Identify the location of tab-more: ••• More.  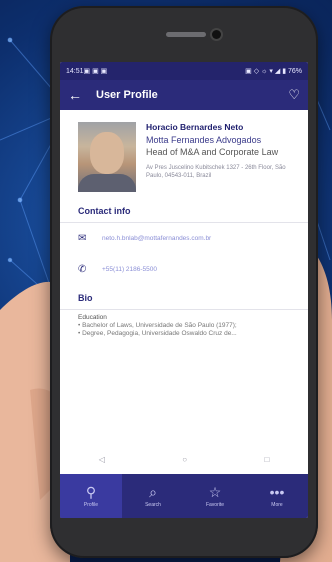
(277, 496).